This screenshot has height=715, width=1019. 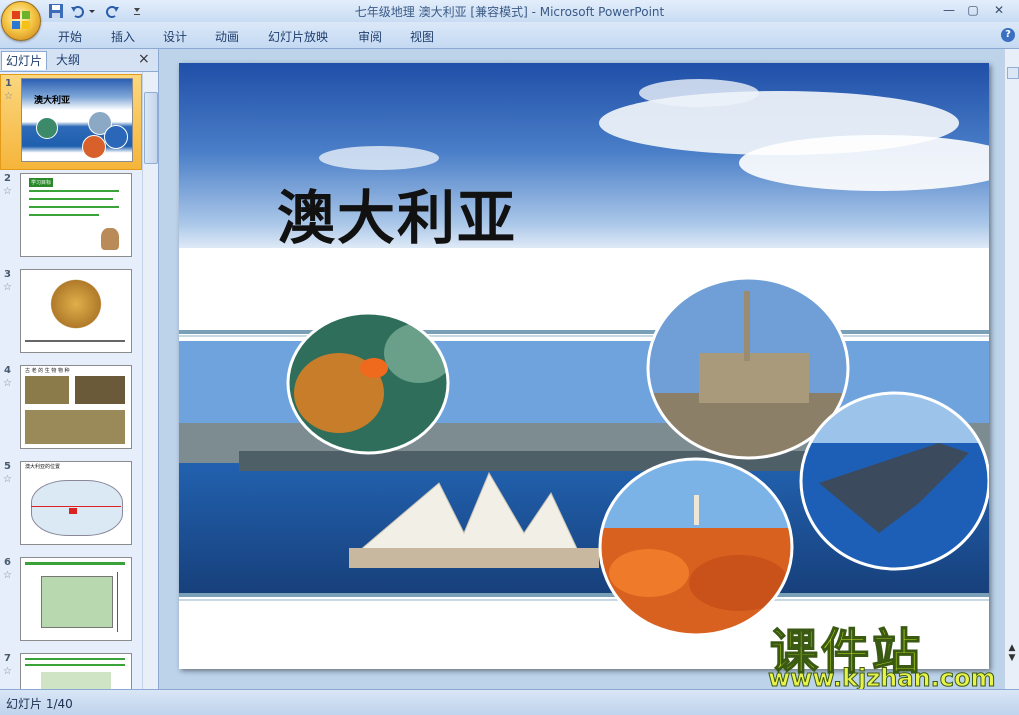 What do you see at coordinates (71, 218) in the screenshot?
I see `slide-thumbnail-2: 2 ☆ 学习目标` at bounding box center [71, 218].